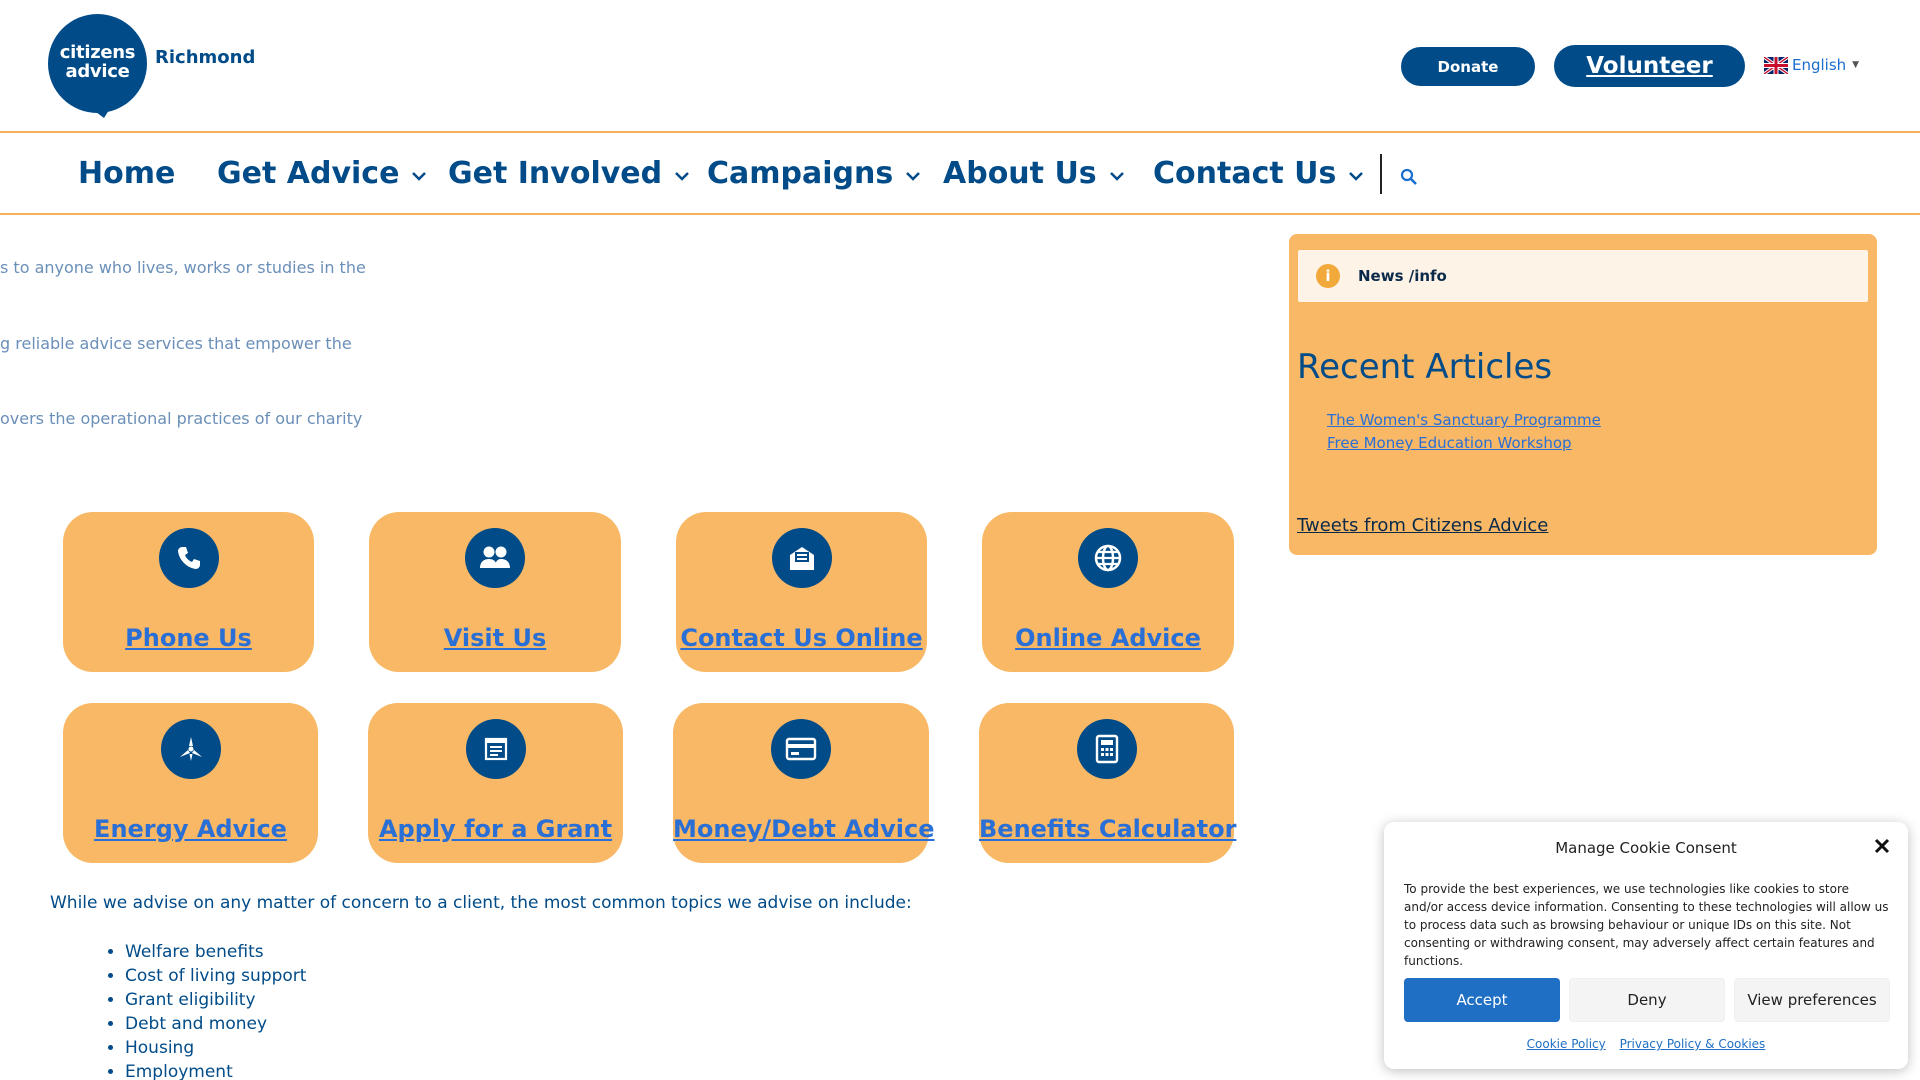 The width and height of the screenshot is (1920, 1080). What do you see at coordinates (1245, 173) in the screenshot?
I see `nav-label: Contact Us` at bounding box center [1245, 173].